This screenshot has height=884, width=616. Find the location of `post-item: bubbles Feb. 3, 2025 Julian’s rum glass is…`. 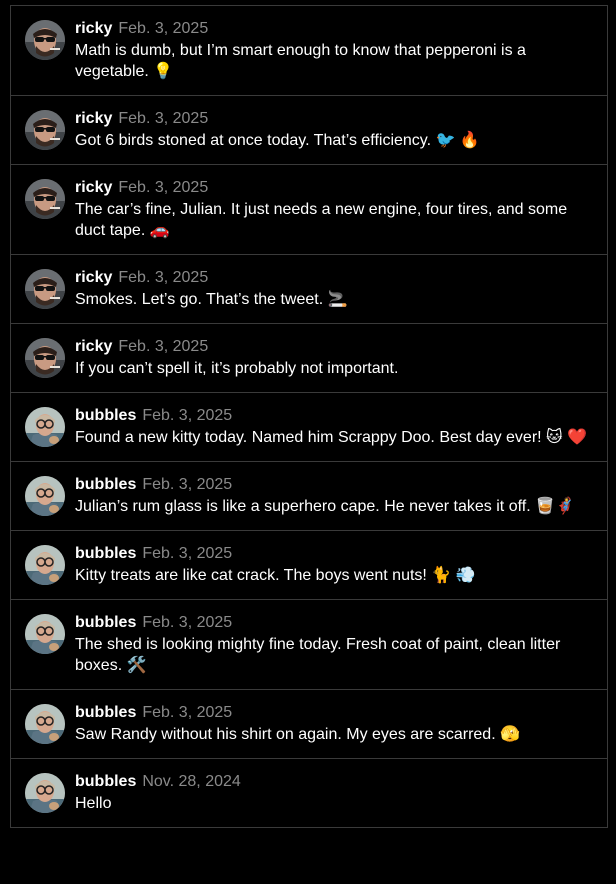

post-item: bubbles Feb. 3, 2025 Julian’s rum glass is… is located at coordinates (309, 495).